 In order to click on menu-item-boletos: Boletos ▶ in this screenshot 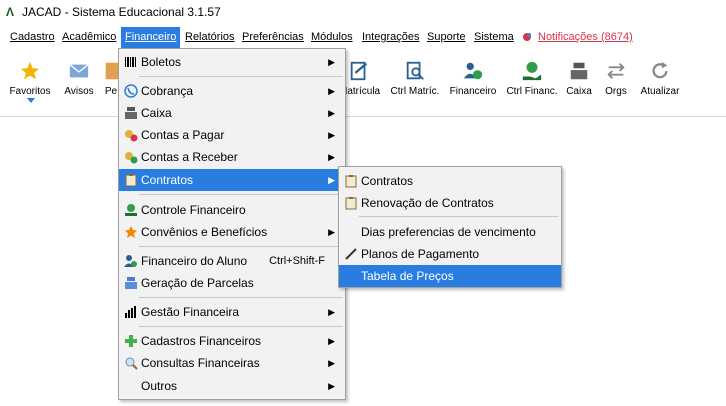, I will do `click(232, 62)`.